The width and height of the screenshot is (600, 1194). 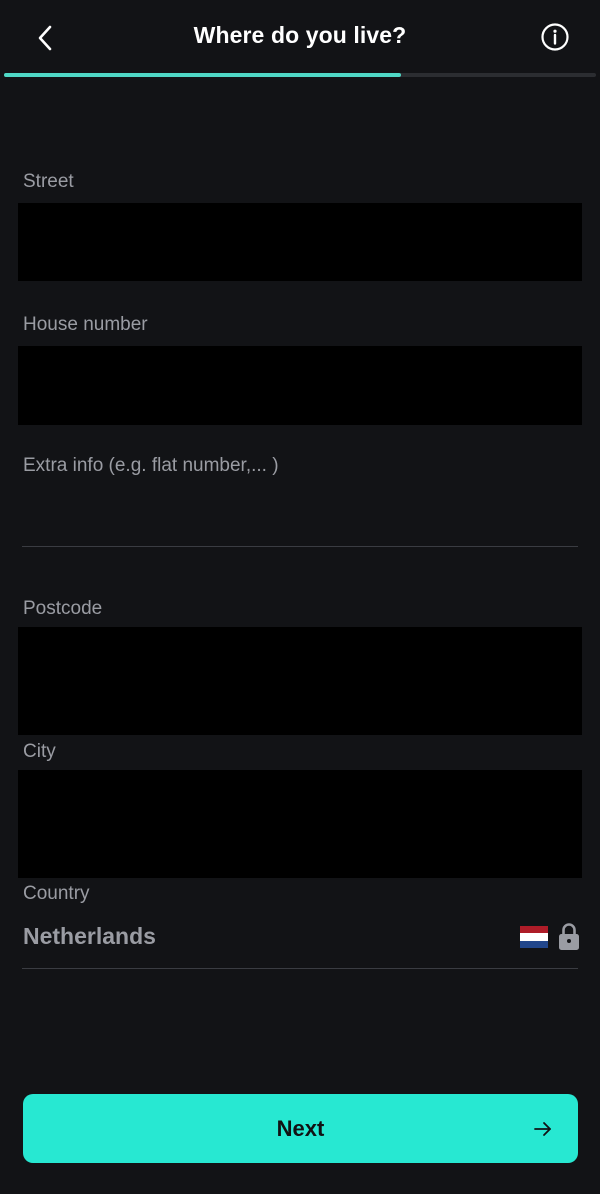 I want to click on lock-icon, so click(x=569, y=936).